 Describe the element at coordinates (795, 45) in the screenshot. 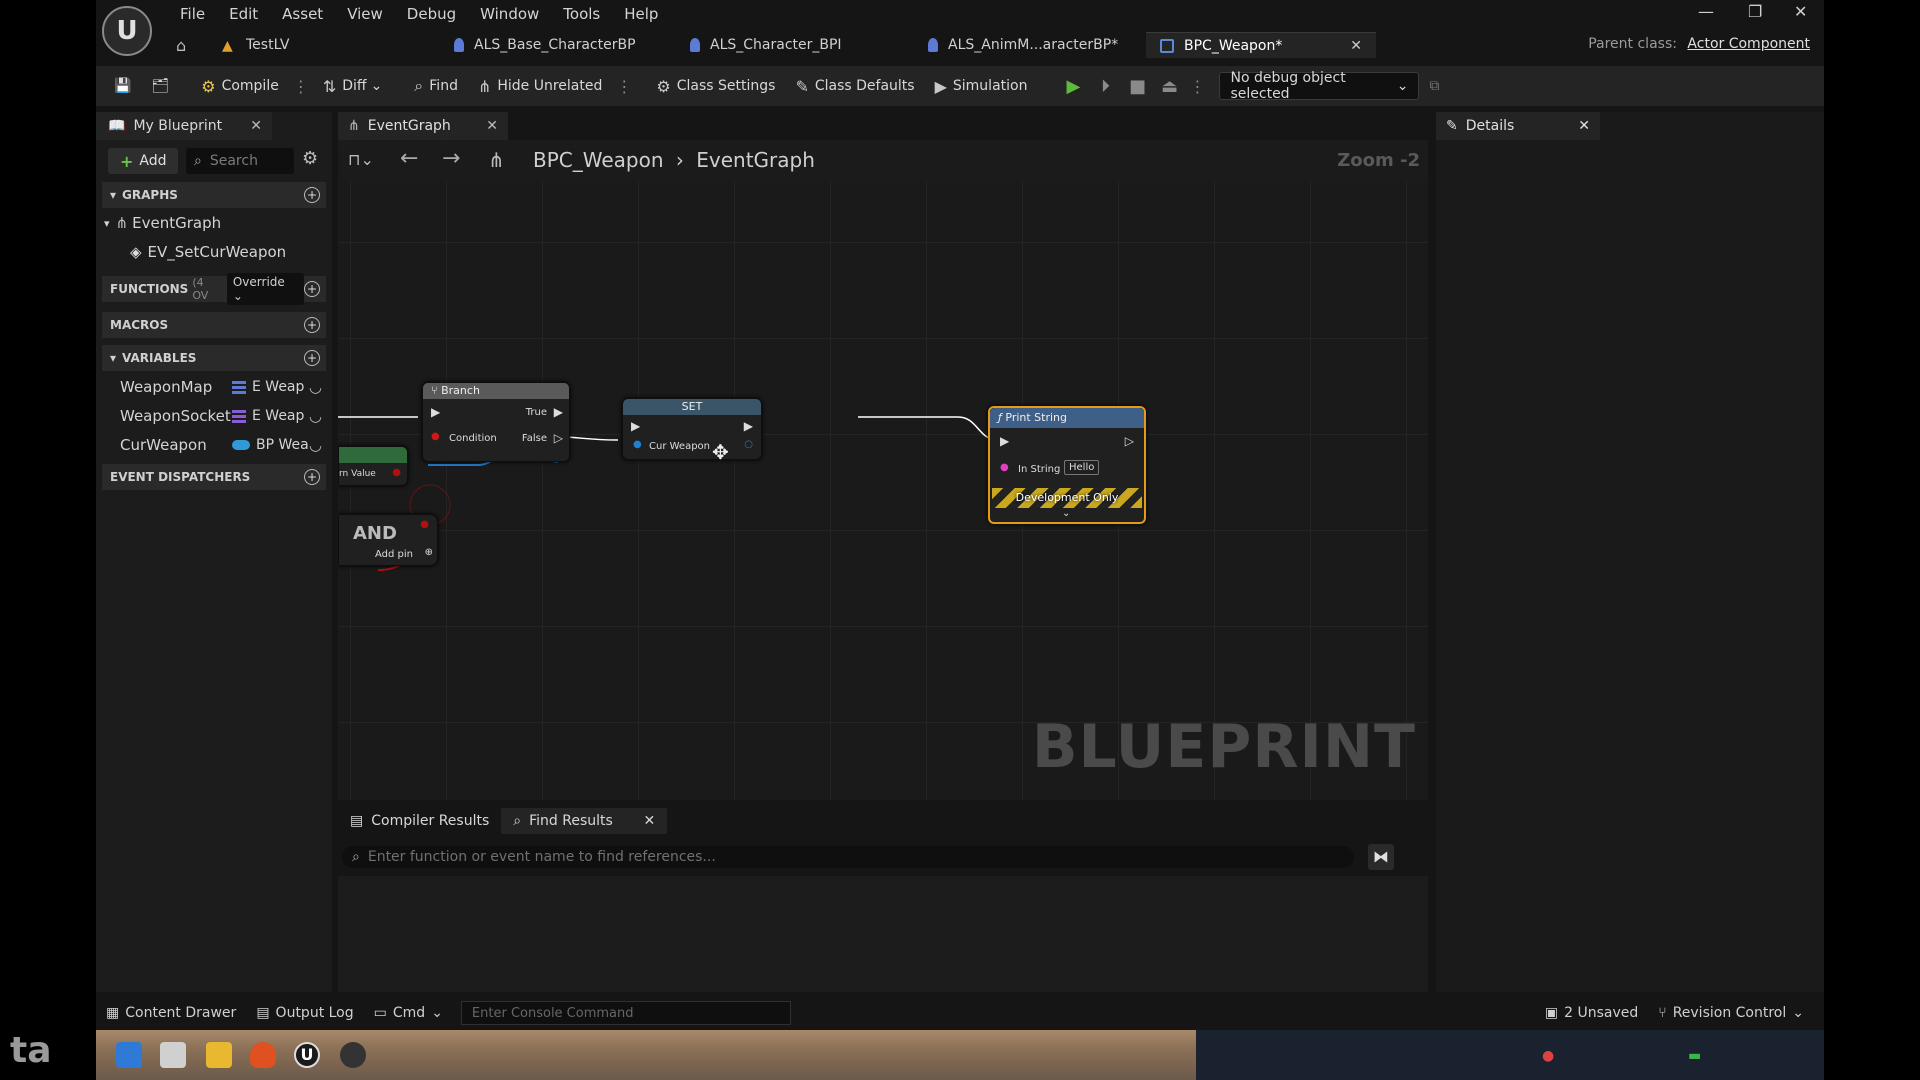

I see `tab-als-character-bpi: ALS_Character_BPI` at that location.